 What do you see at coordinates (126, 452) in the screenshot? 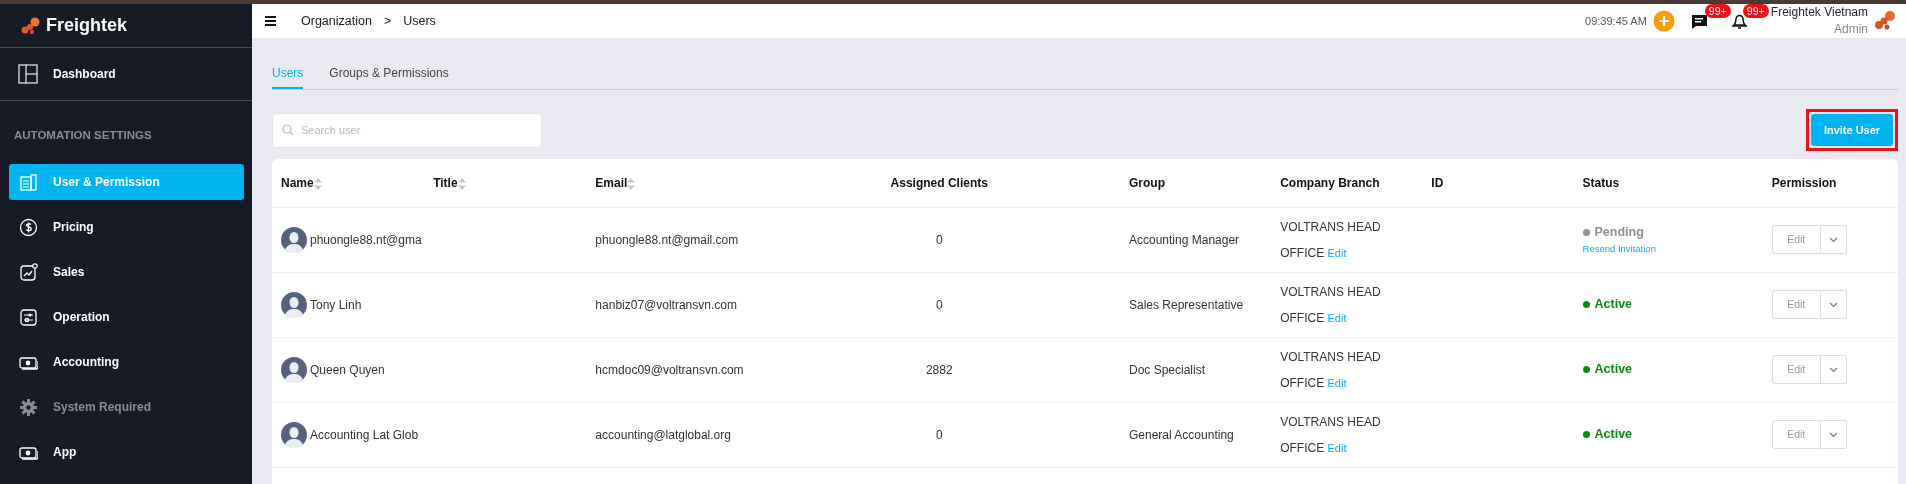
I see `sidebar-item: App` at bounding box center [126, 452].